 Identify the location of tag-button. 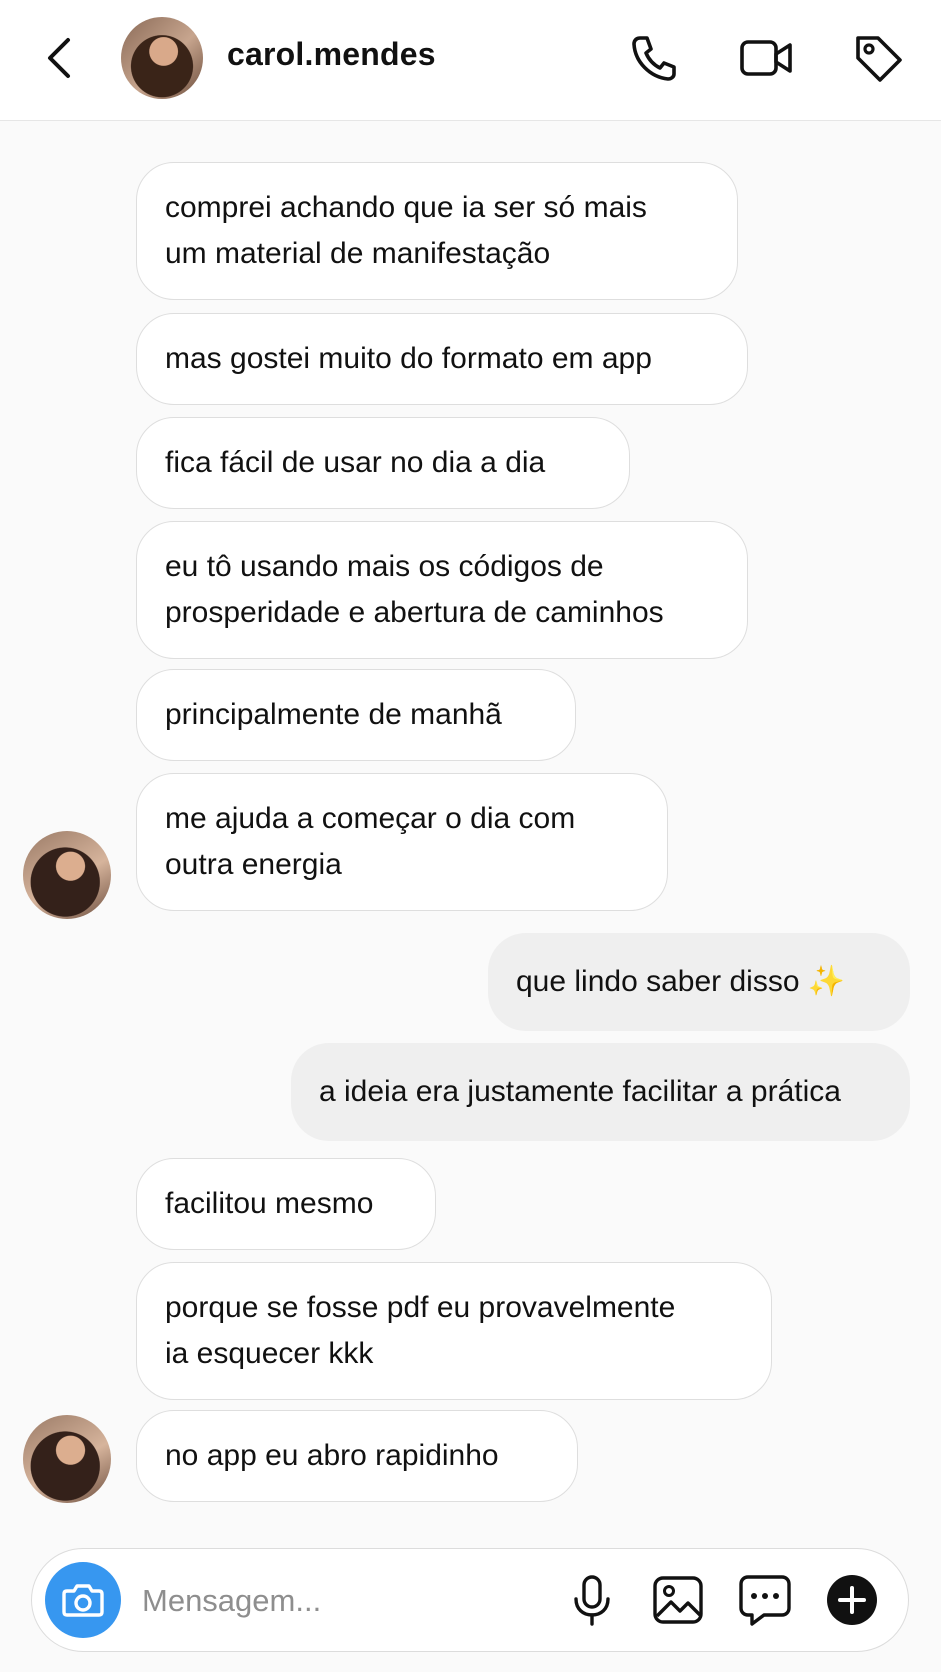
(878, 58).